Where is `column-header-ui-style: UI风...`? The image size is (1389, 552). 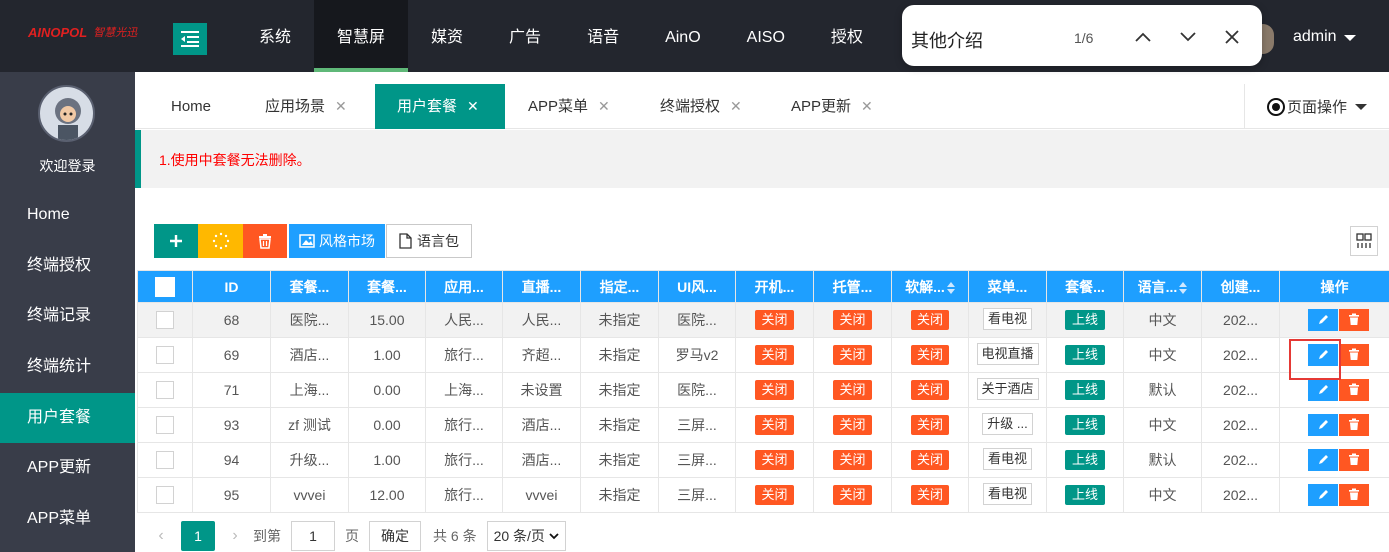 column-header-ui-style: UI风... is located at coordinates (697, 286).